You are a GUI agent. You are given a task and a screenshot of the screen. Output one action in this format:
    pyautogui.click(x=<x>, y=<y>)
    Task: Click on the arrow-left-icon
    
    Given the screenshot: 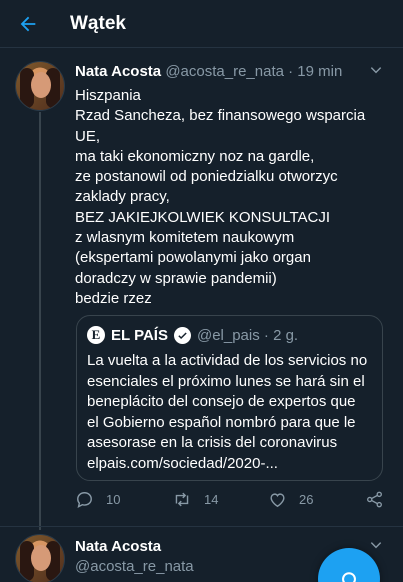 What is the action you would take?
    pyautogui.click(x=28, y=23)
    